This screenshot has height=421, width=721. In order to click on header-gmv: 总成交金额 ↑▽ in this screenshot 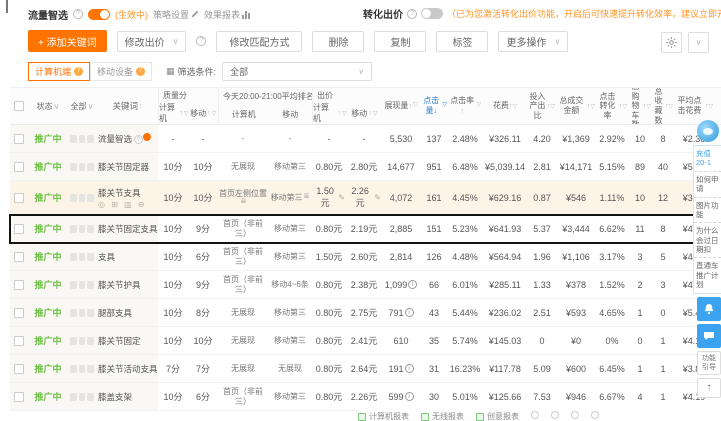, I will do `click(576, 106)`.